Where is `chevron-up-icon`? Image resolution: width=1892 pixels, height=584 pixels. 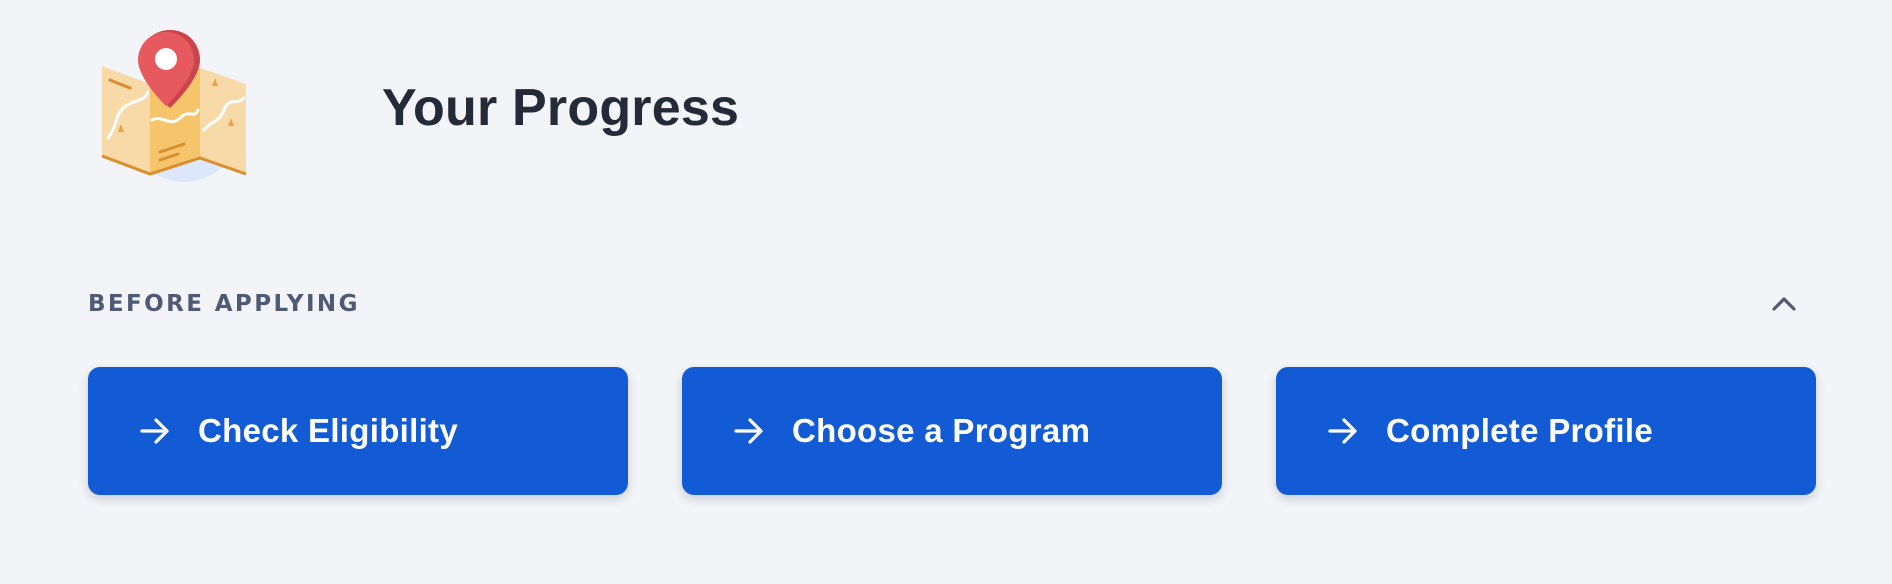
chevron-up-icon is located at coordinates (1784, 304).